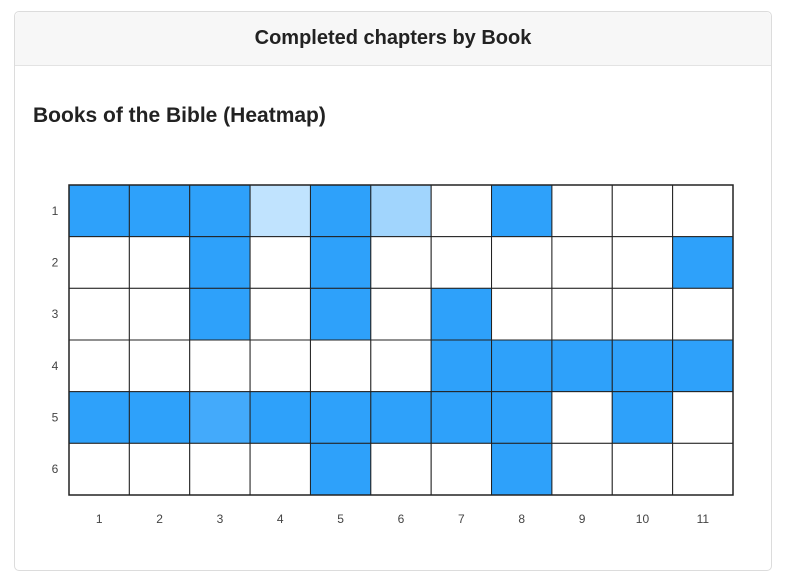 This screenshot has width=801, height=571. I want to click on heatmap-cell-r3-c11, so click(703, 314).